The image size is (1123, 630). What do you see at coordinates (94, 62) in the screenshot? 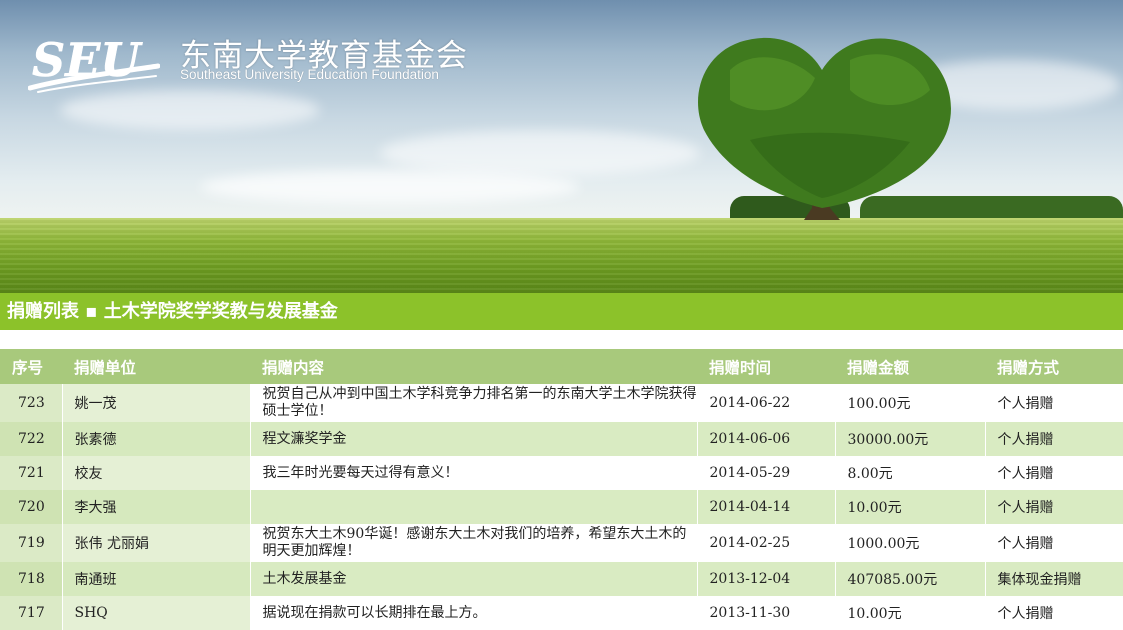
I see `seu-logo: SEU` at bounding box center [94, 62].